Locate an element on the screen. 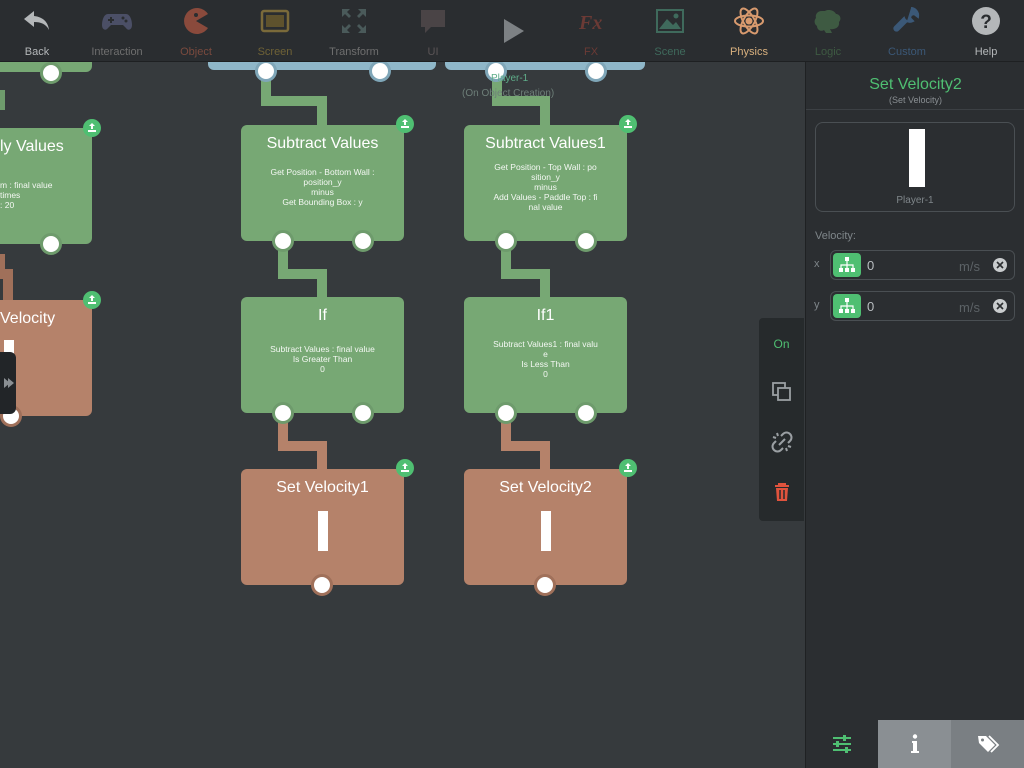 The height and width of the screenshot is (768, 1024). tab-tags is located at coordinates (987, 744).